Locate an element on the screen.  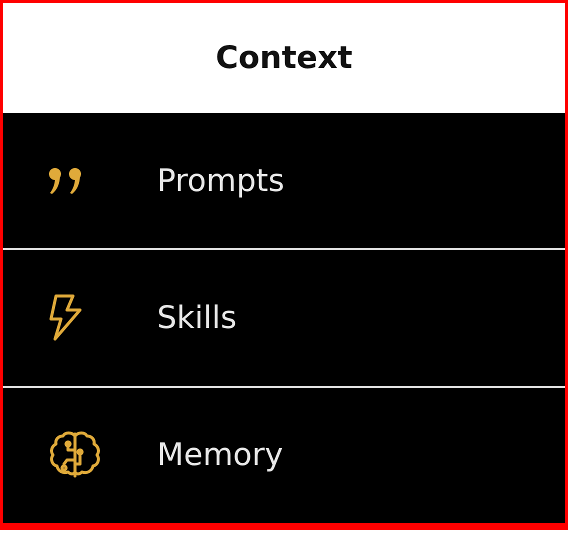
lightning-icon is located at coordinates (65, 317).